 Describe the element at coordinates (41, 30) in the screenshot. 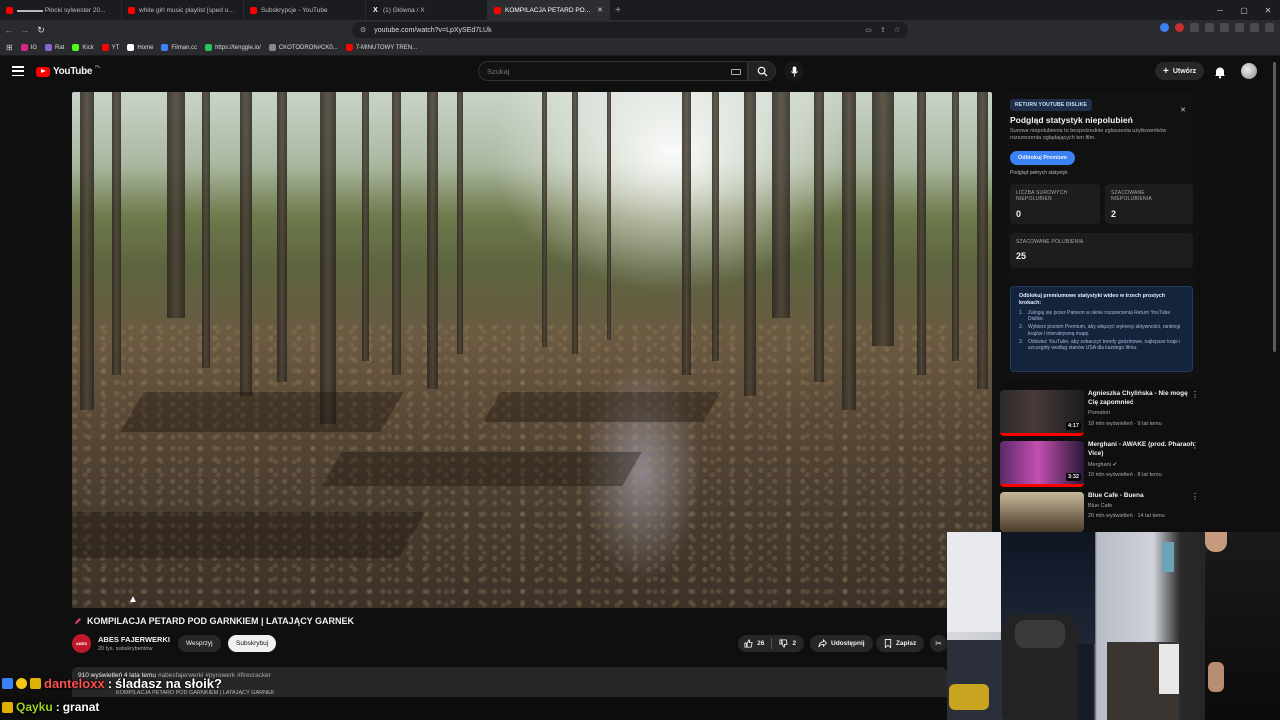

I see `reload-icon: ↻` at that location.